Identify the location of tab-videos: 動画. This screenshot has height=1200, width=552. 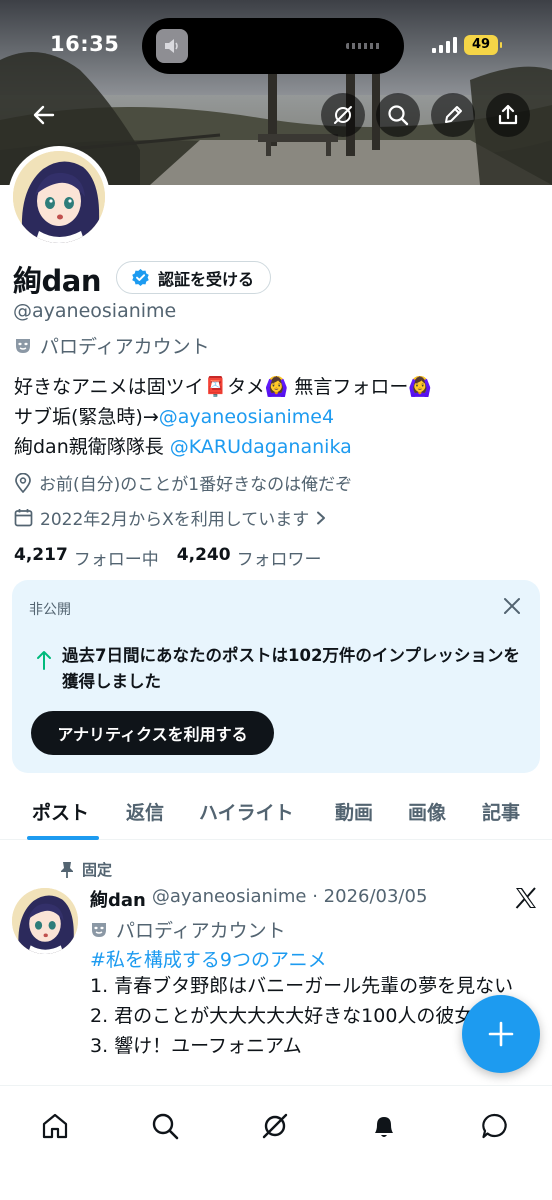
(354, 811).